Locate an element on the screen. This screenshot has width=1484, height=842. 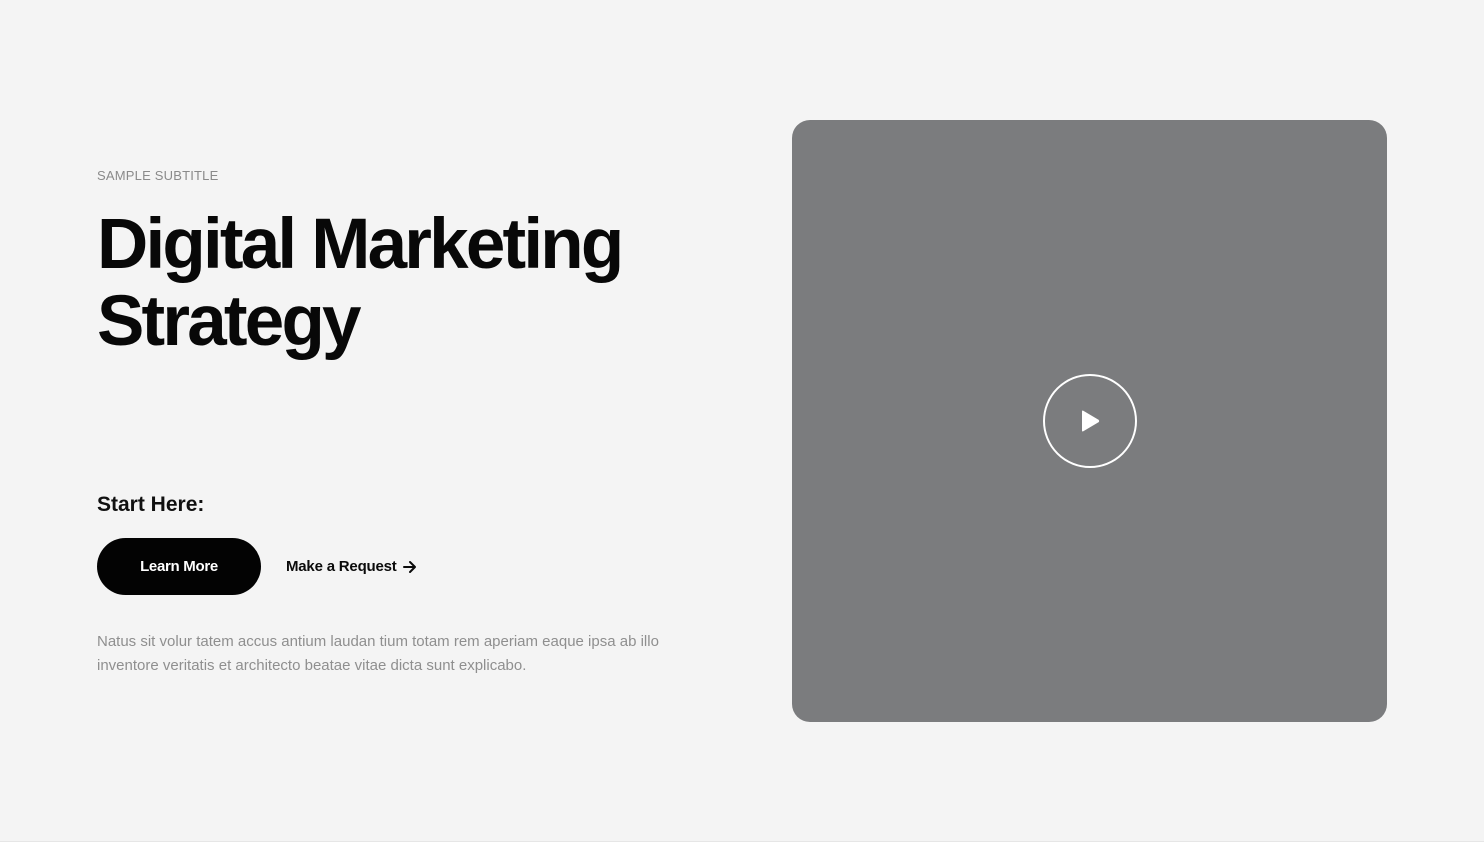
hero-actions: Learn More Make a Request is located at coordinates (257, 566).